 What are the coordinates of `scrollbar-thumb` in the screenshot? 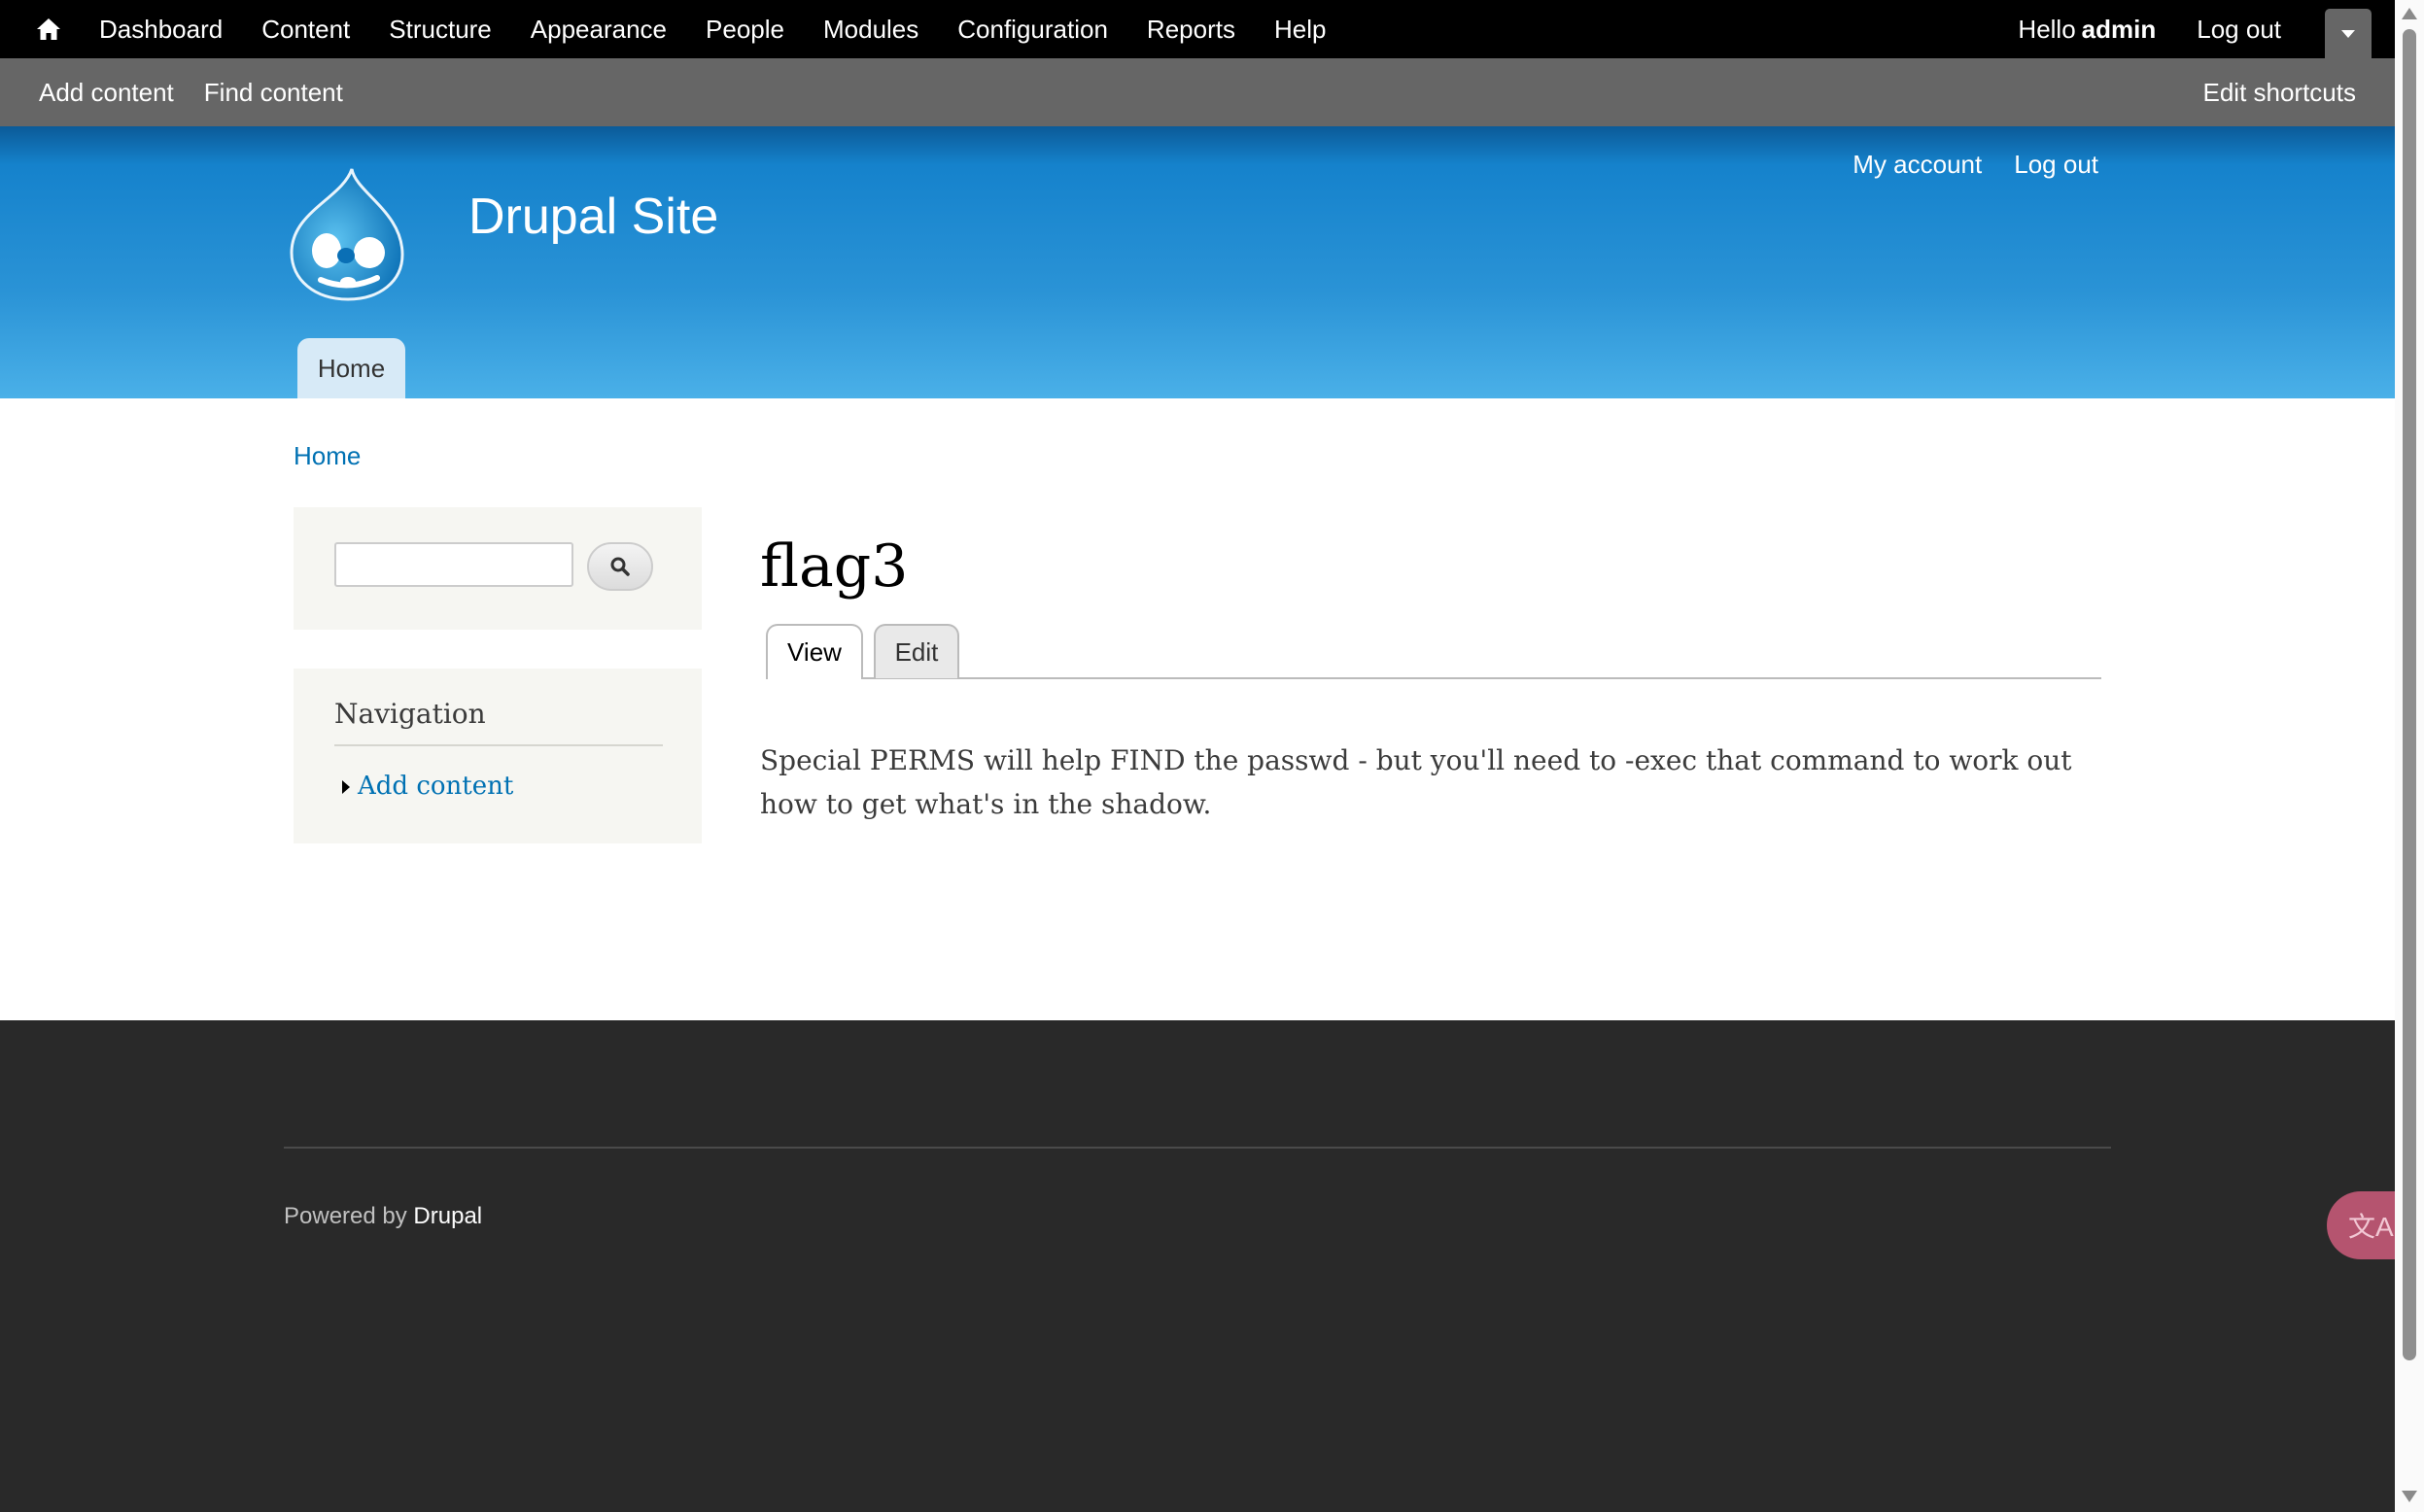 It's located at (2410, 694).